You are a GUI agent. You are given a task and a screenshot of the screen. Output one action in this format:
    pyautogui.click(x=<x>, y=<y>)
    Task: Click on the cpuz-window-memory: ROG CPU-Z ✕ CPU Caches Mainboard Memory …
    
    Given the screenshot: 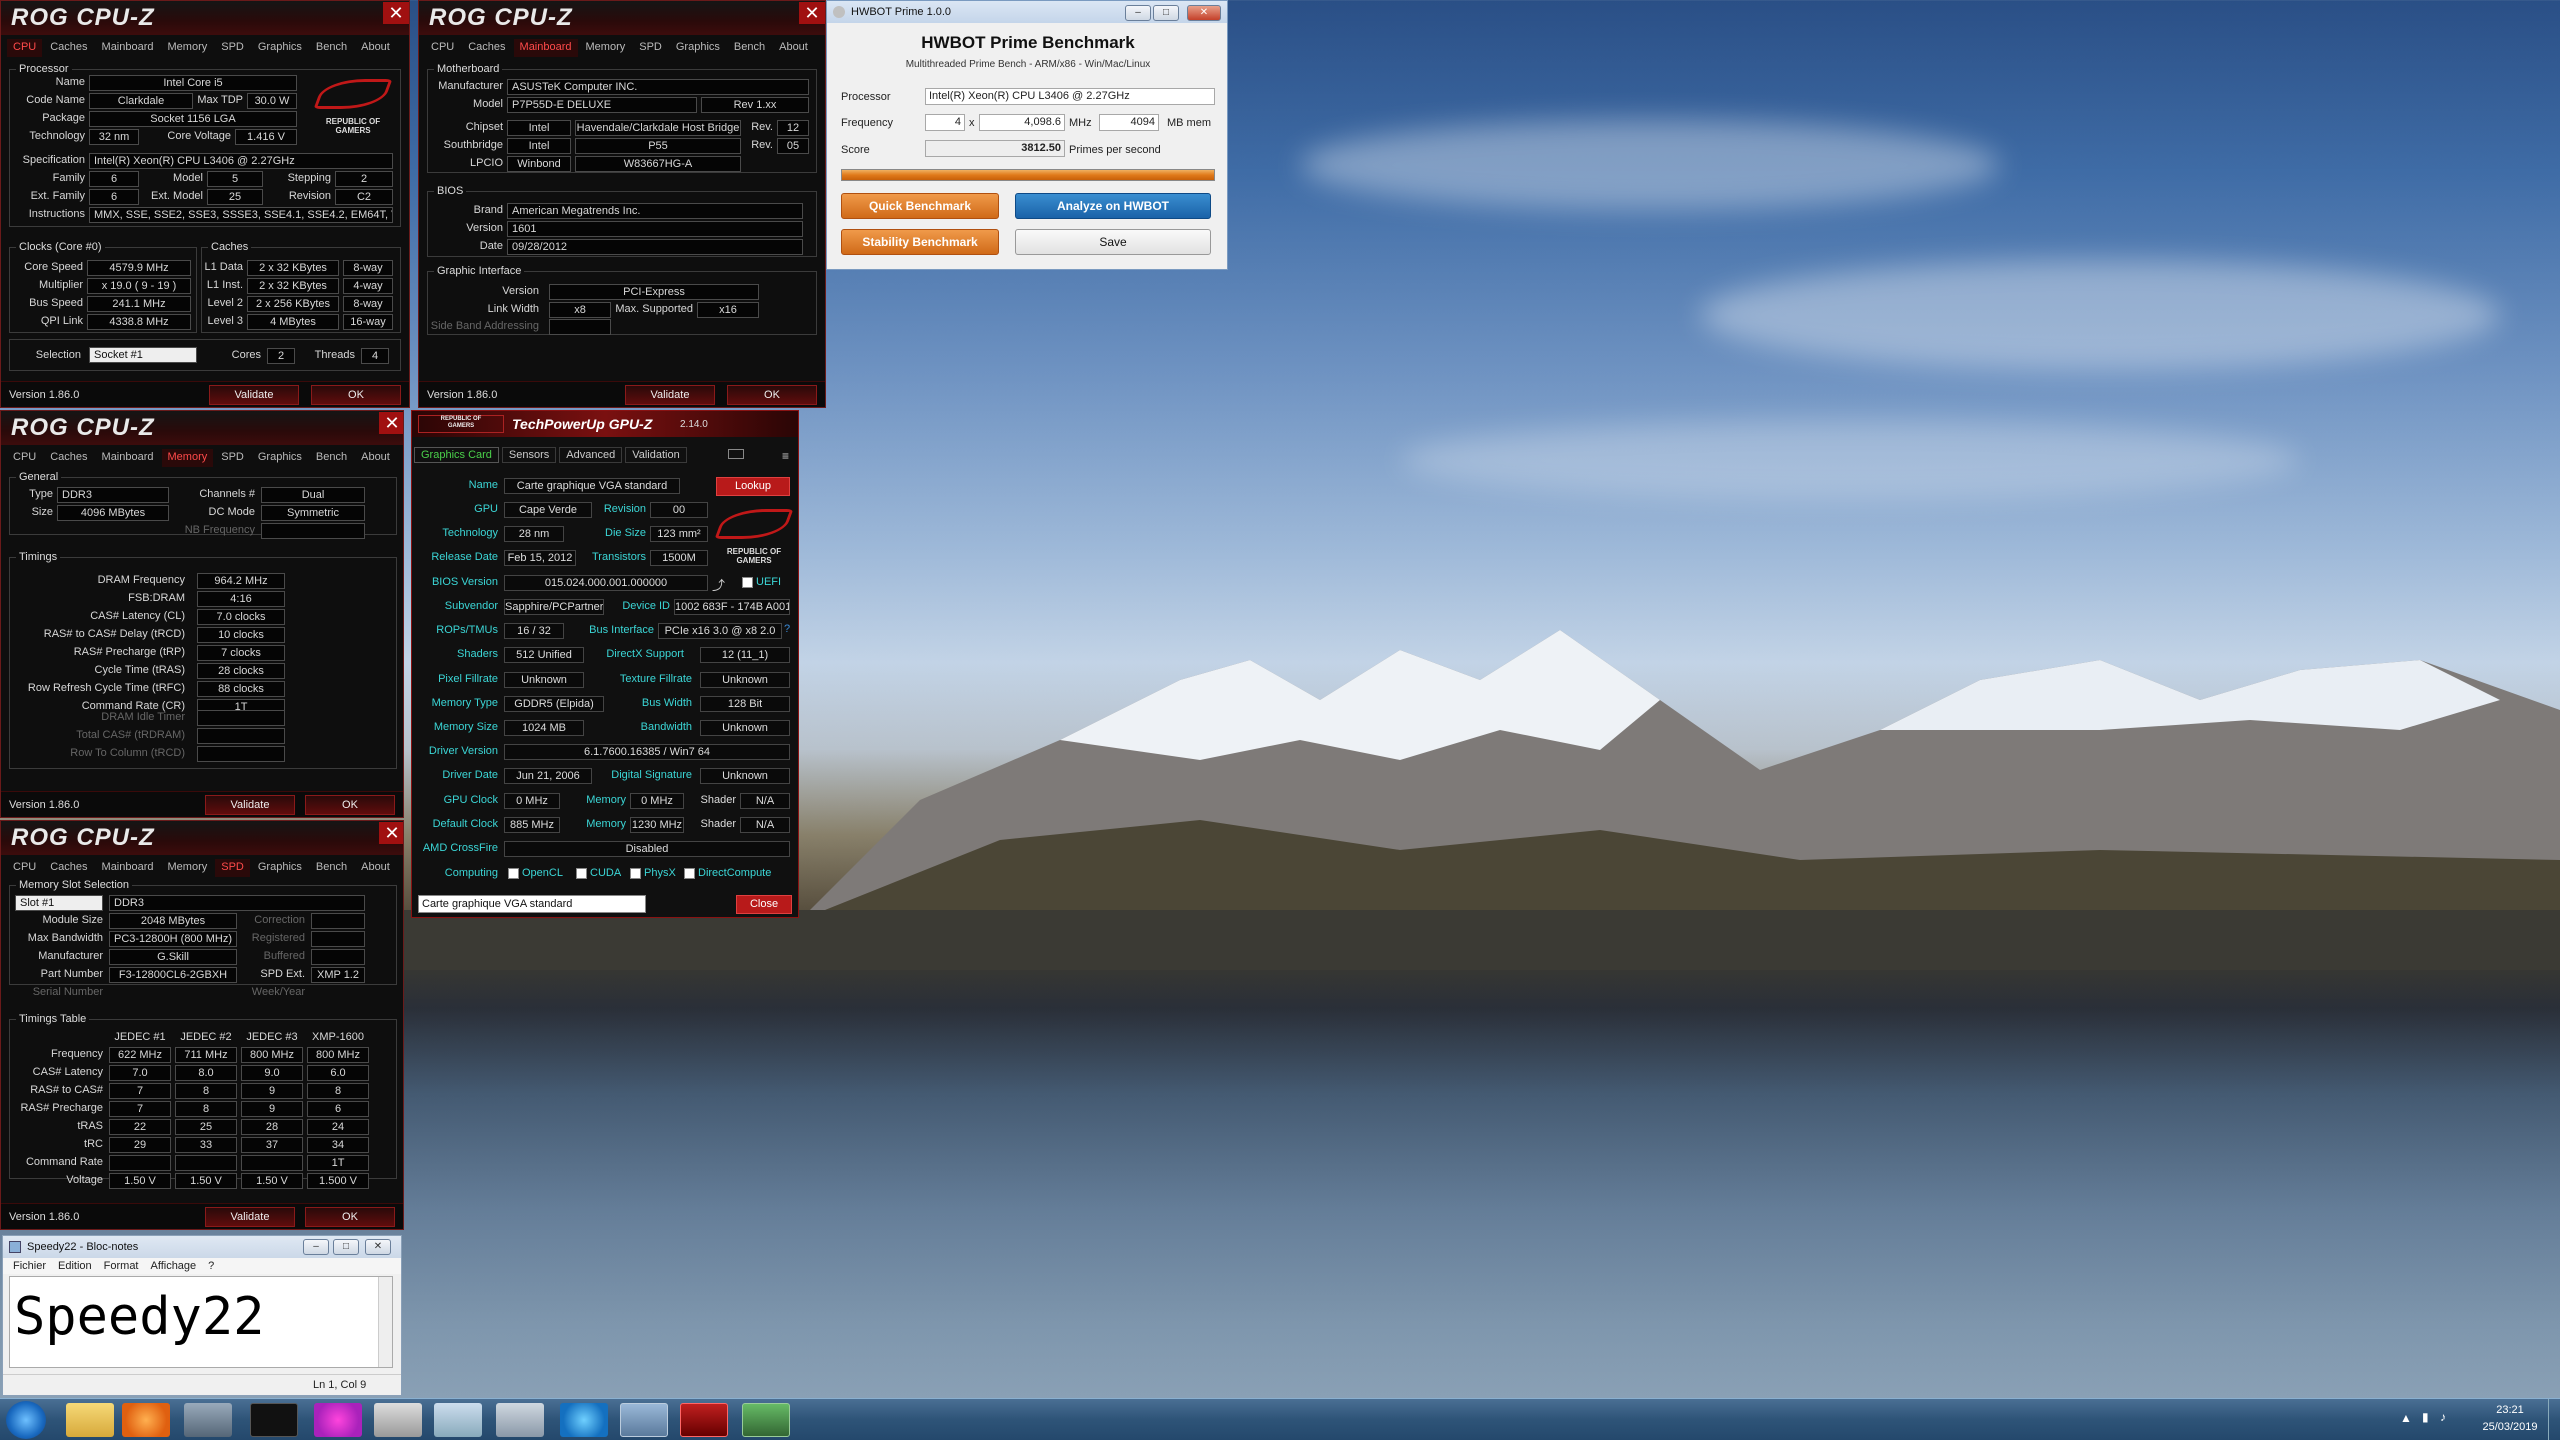 What is the action you would take?
    pyautogui.click(x=202, y=614)
    